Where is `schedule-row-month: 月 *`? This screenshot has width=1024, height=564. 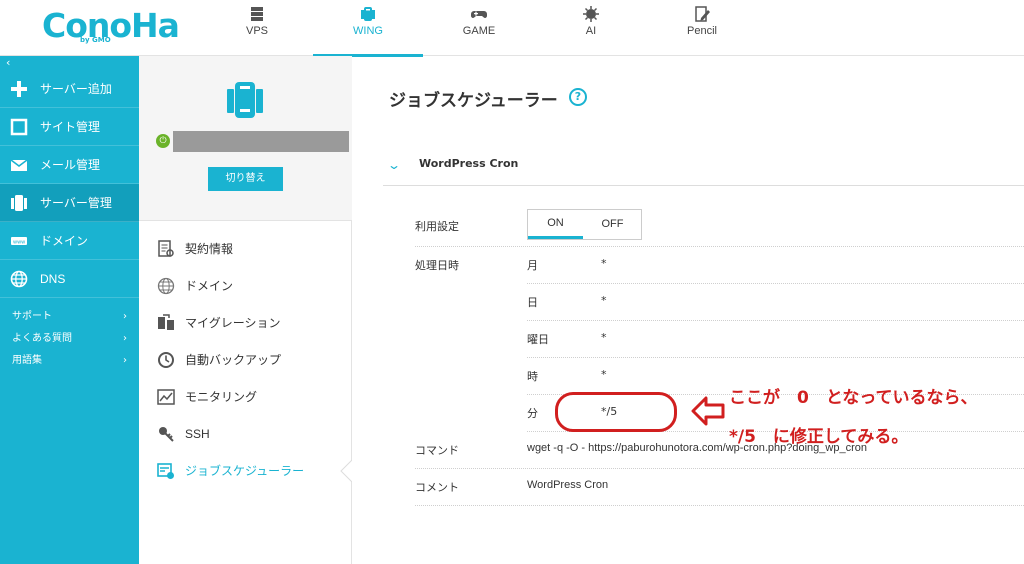 schedule-row-month: 月 * is located at coordinates (775, 265).